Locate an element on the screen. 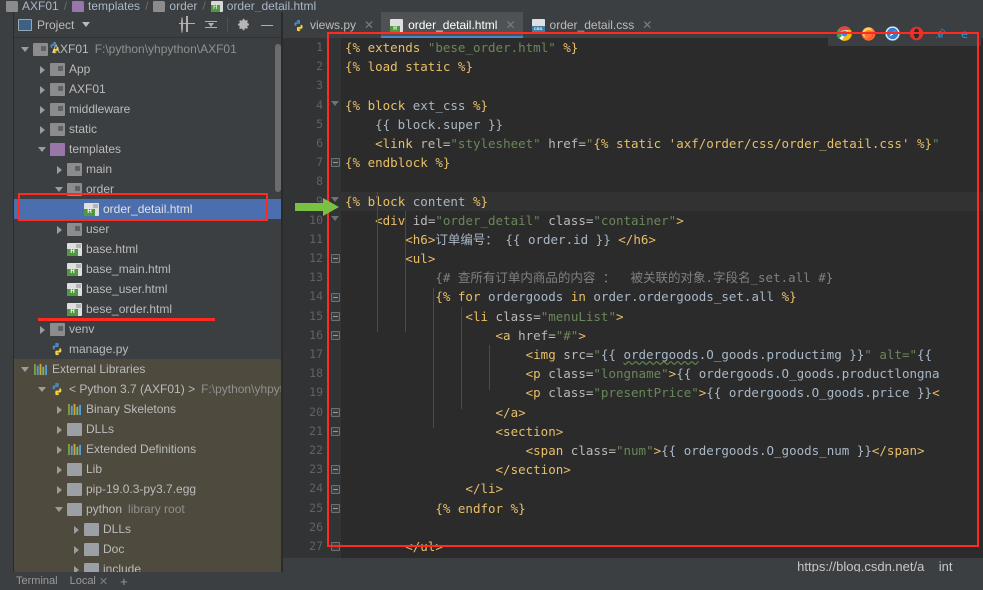  tree-item-pip-19-0-3-py3-7-egg: pip-19.0.3-py3.7.egg is located at coordinates (148, 489).